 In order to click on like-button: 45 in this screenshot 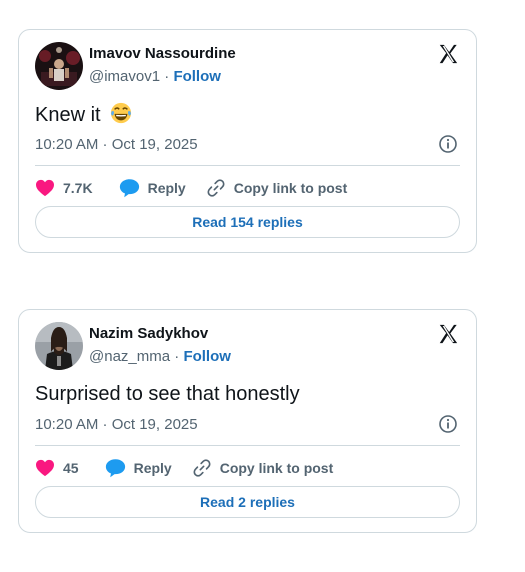, I will do `click(57, 468)`.